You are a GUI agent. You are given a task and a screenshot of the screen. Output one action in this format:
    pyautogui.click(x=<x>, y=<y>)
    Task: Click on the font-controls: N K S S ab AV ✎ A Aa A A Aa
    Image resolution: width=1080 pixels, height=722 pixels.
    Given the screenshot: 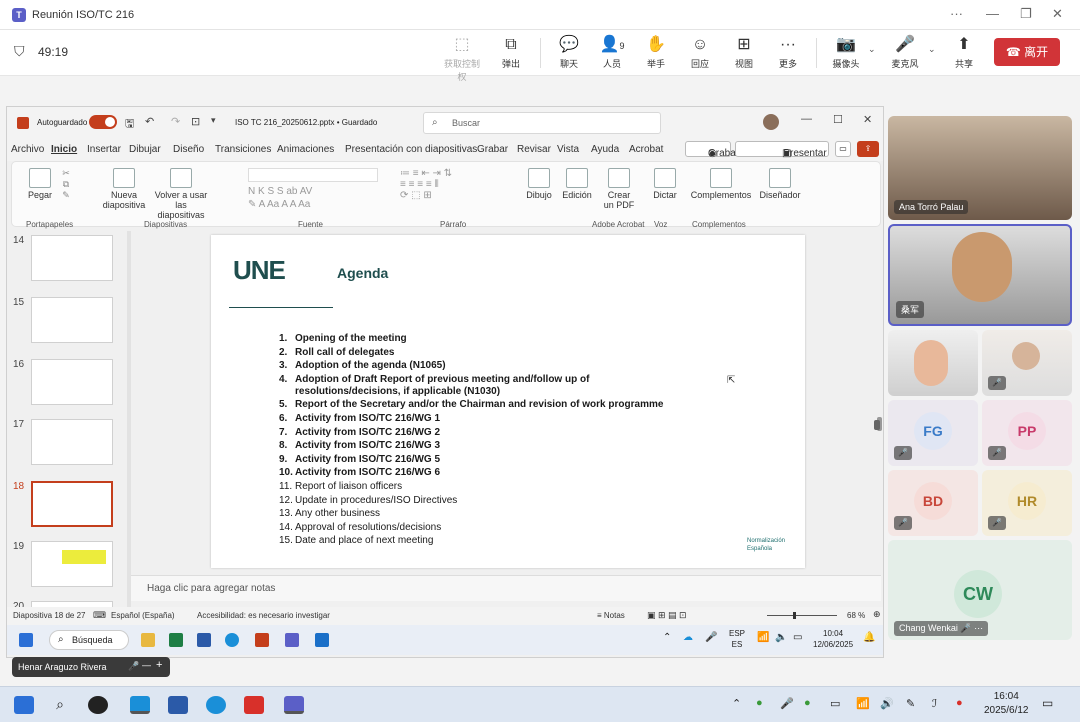 What is the action you would take?
    pyautogui.click(x=318, y=190)
    